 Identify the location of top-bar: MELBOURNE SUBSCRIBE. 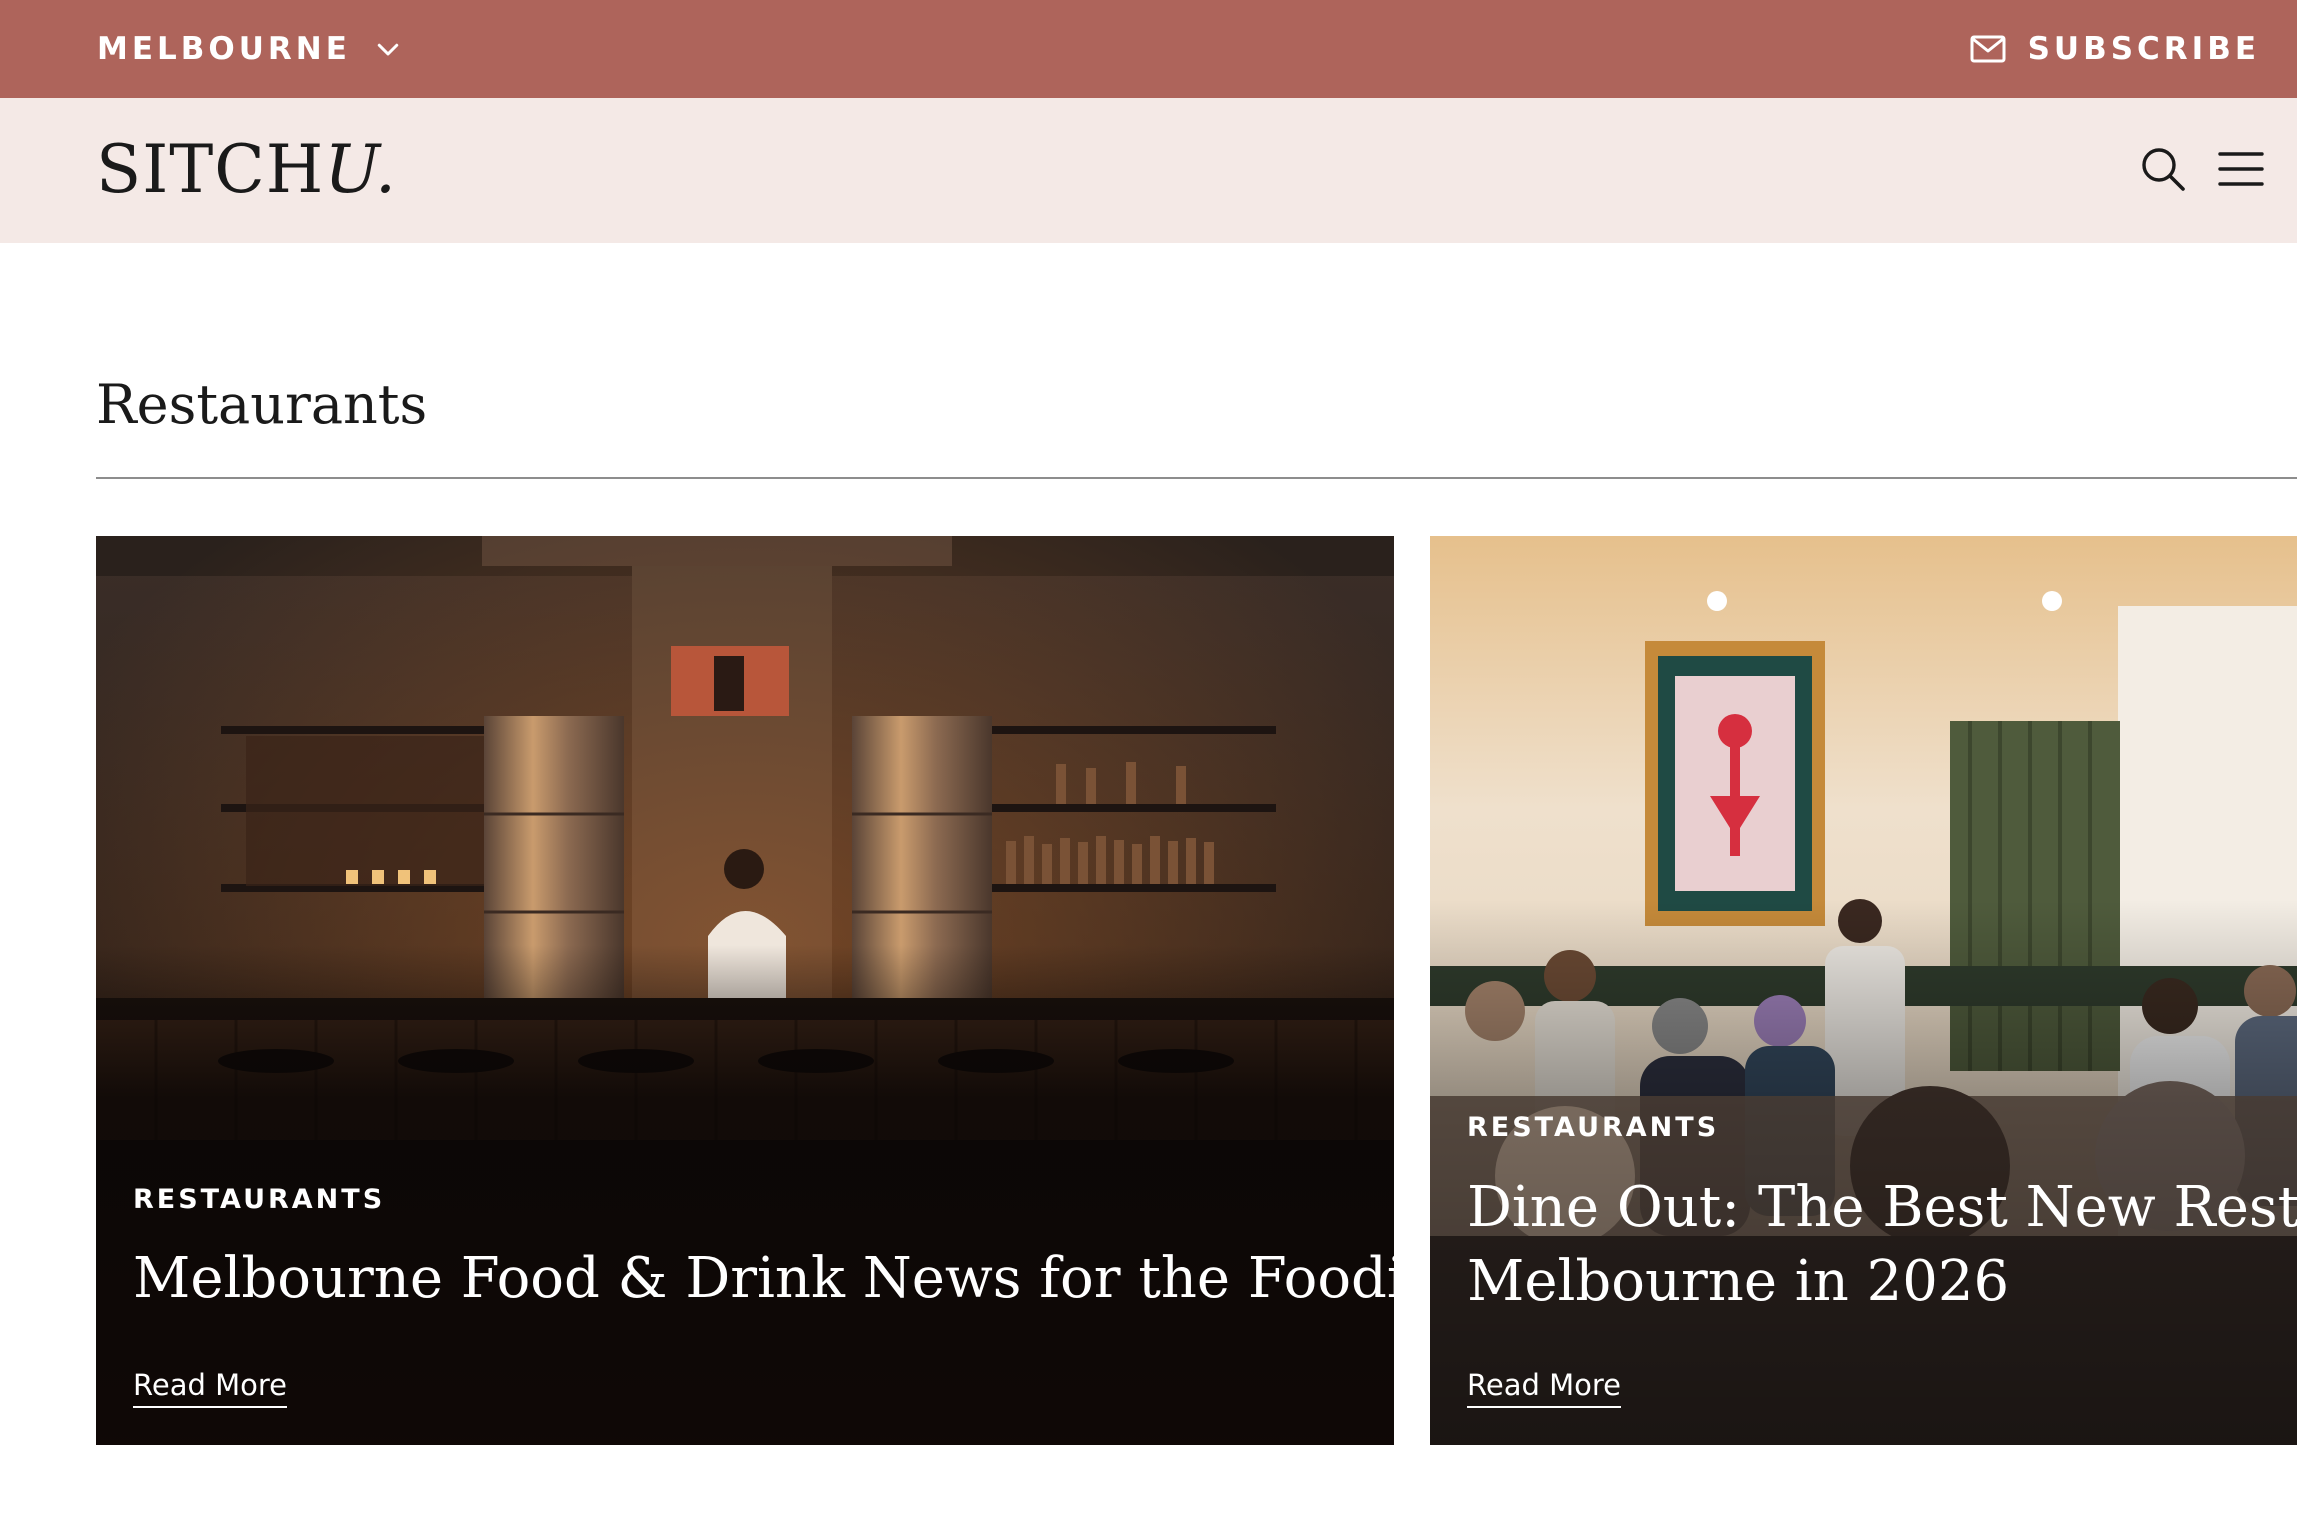
(1148, 49).